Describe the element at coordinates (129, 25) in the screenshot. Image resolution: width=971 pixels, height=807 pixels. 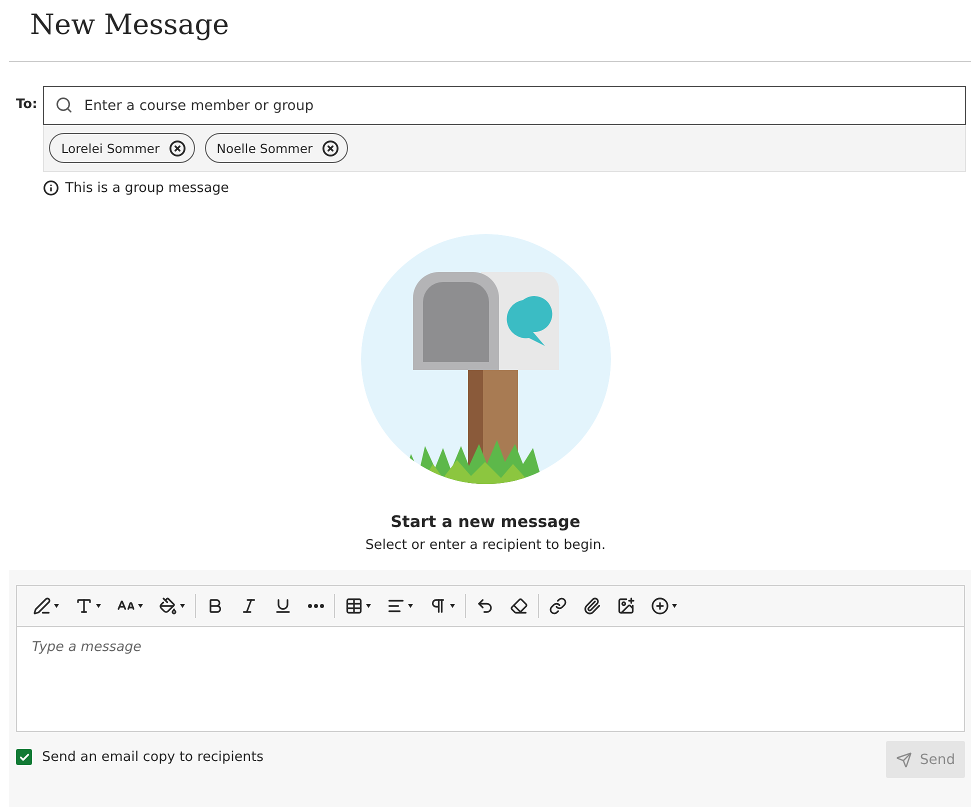
I see `page-title: New Message` at that location.